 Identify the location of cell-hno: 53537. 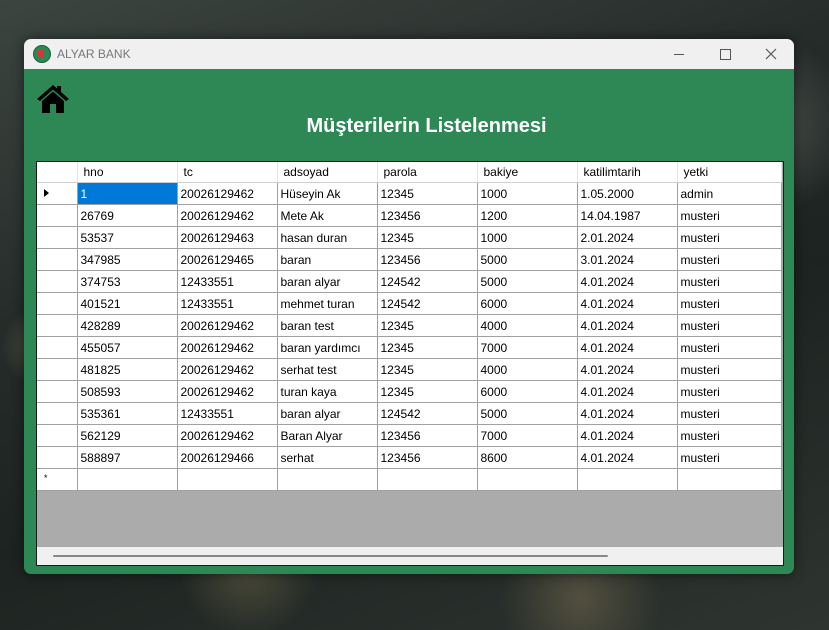
(127, 237).